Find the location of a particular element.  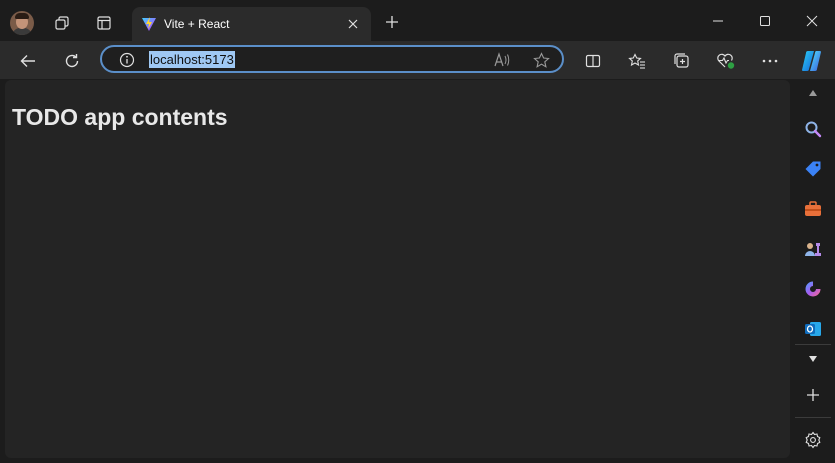

outlook-icon is located at coordinates (813, 329).